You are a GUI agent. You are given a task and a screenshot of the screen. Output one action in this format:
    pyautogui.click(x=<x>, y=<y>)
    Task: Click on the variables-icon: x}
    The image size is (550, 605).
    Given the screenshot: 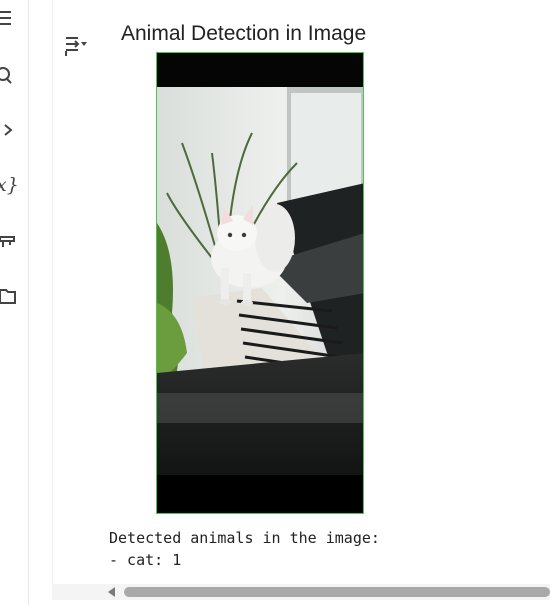 What is the action you would take?
    pyautogui.click(x=10, y=185)
    